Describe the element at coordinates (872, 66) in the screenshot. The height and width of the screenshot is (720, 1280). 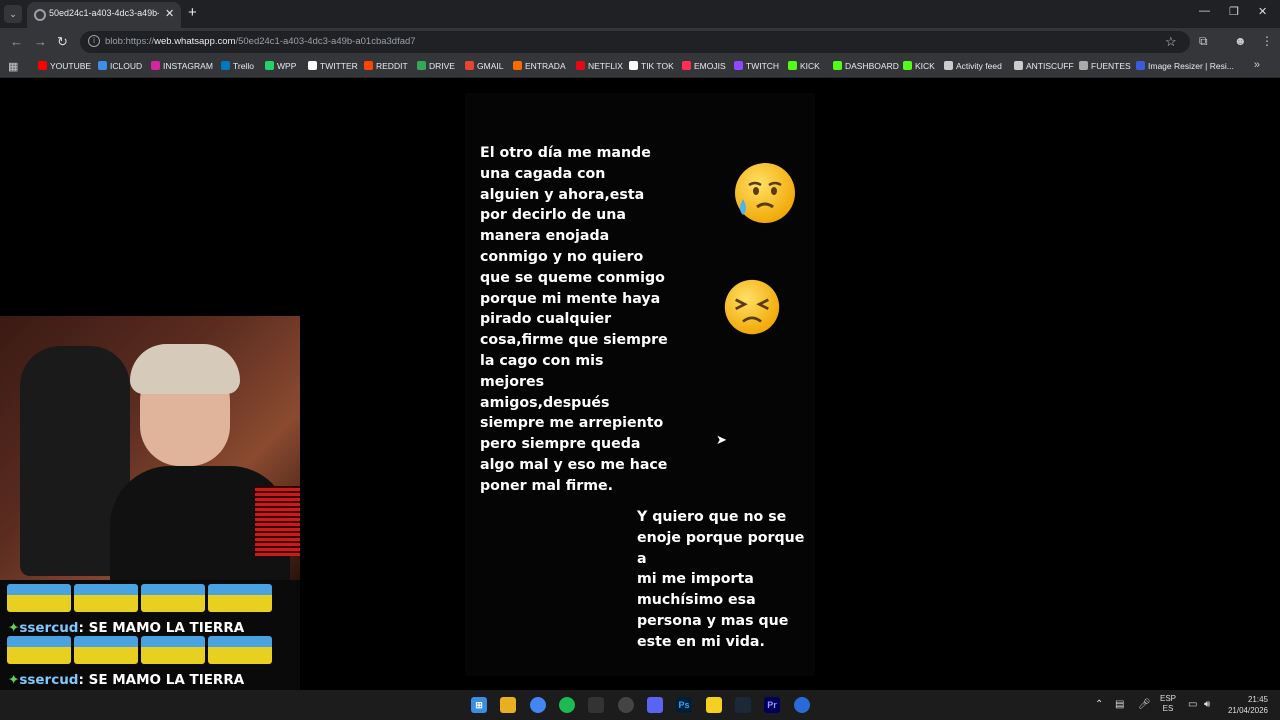
I see `bookmark-label: DASHBOARD` at that location.